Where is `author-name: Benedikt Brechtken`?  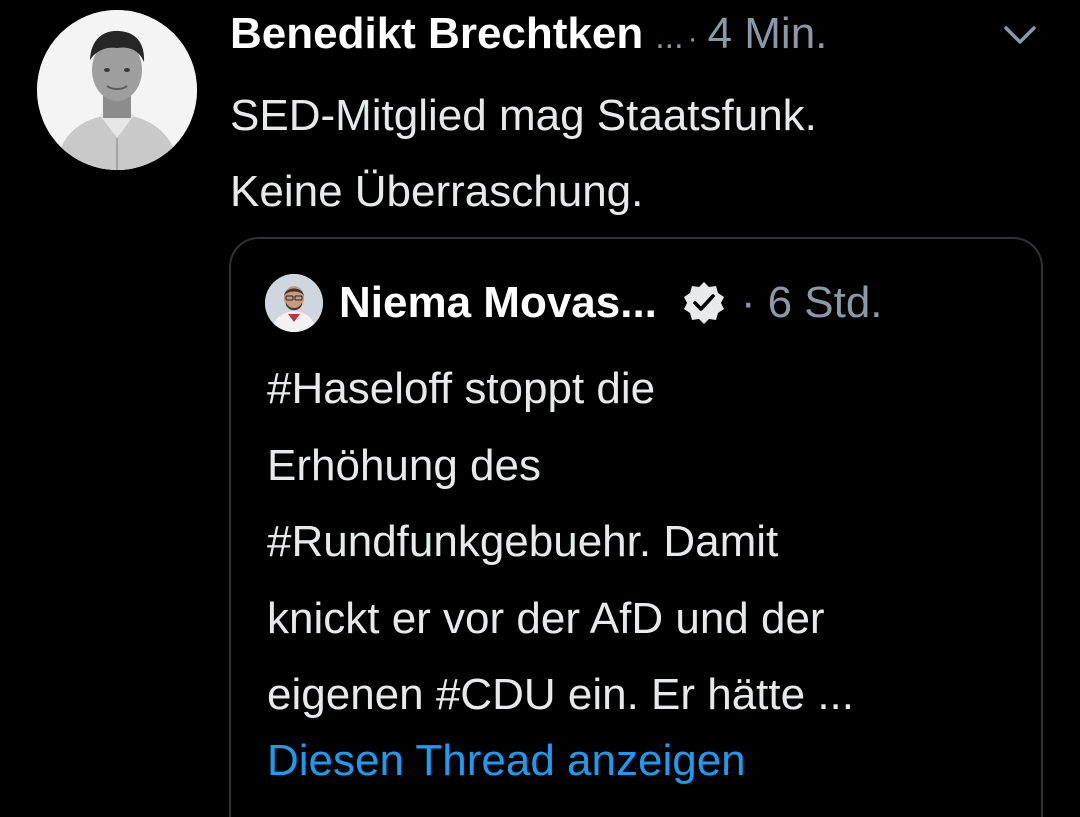 author-name: Benedikt Brechtken is located at coordinates (436, 34).